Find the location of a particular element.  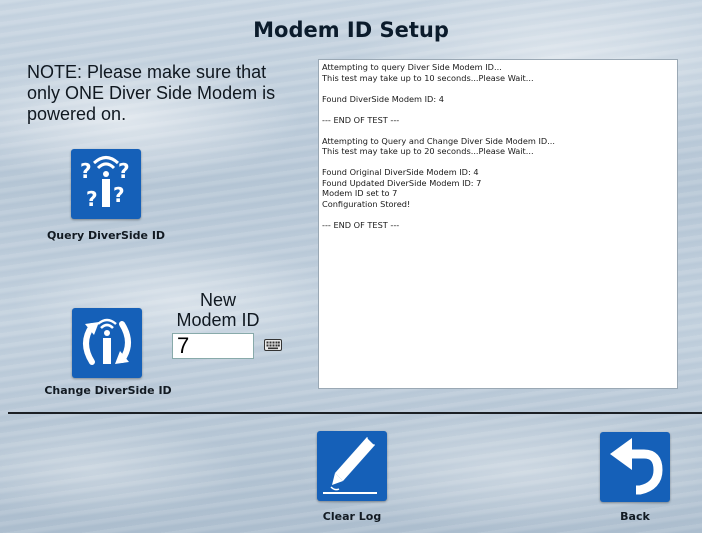

new-modem-id-label-line1: New is located at coordinates (217, 300).